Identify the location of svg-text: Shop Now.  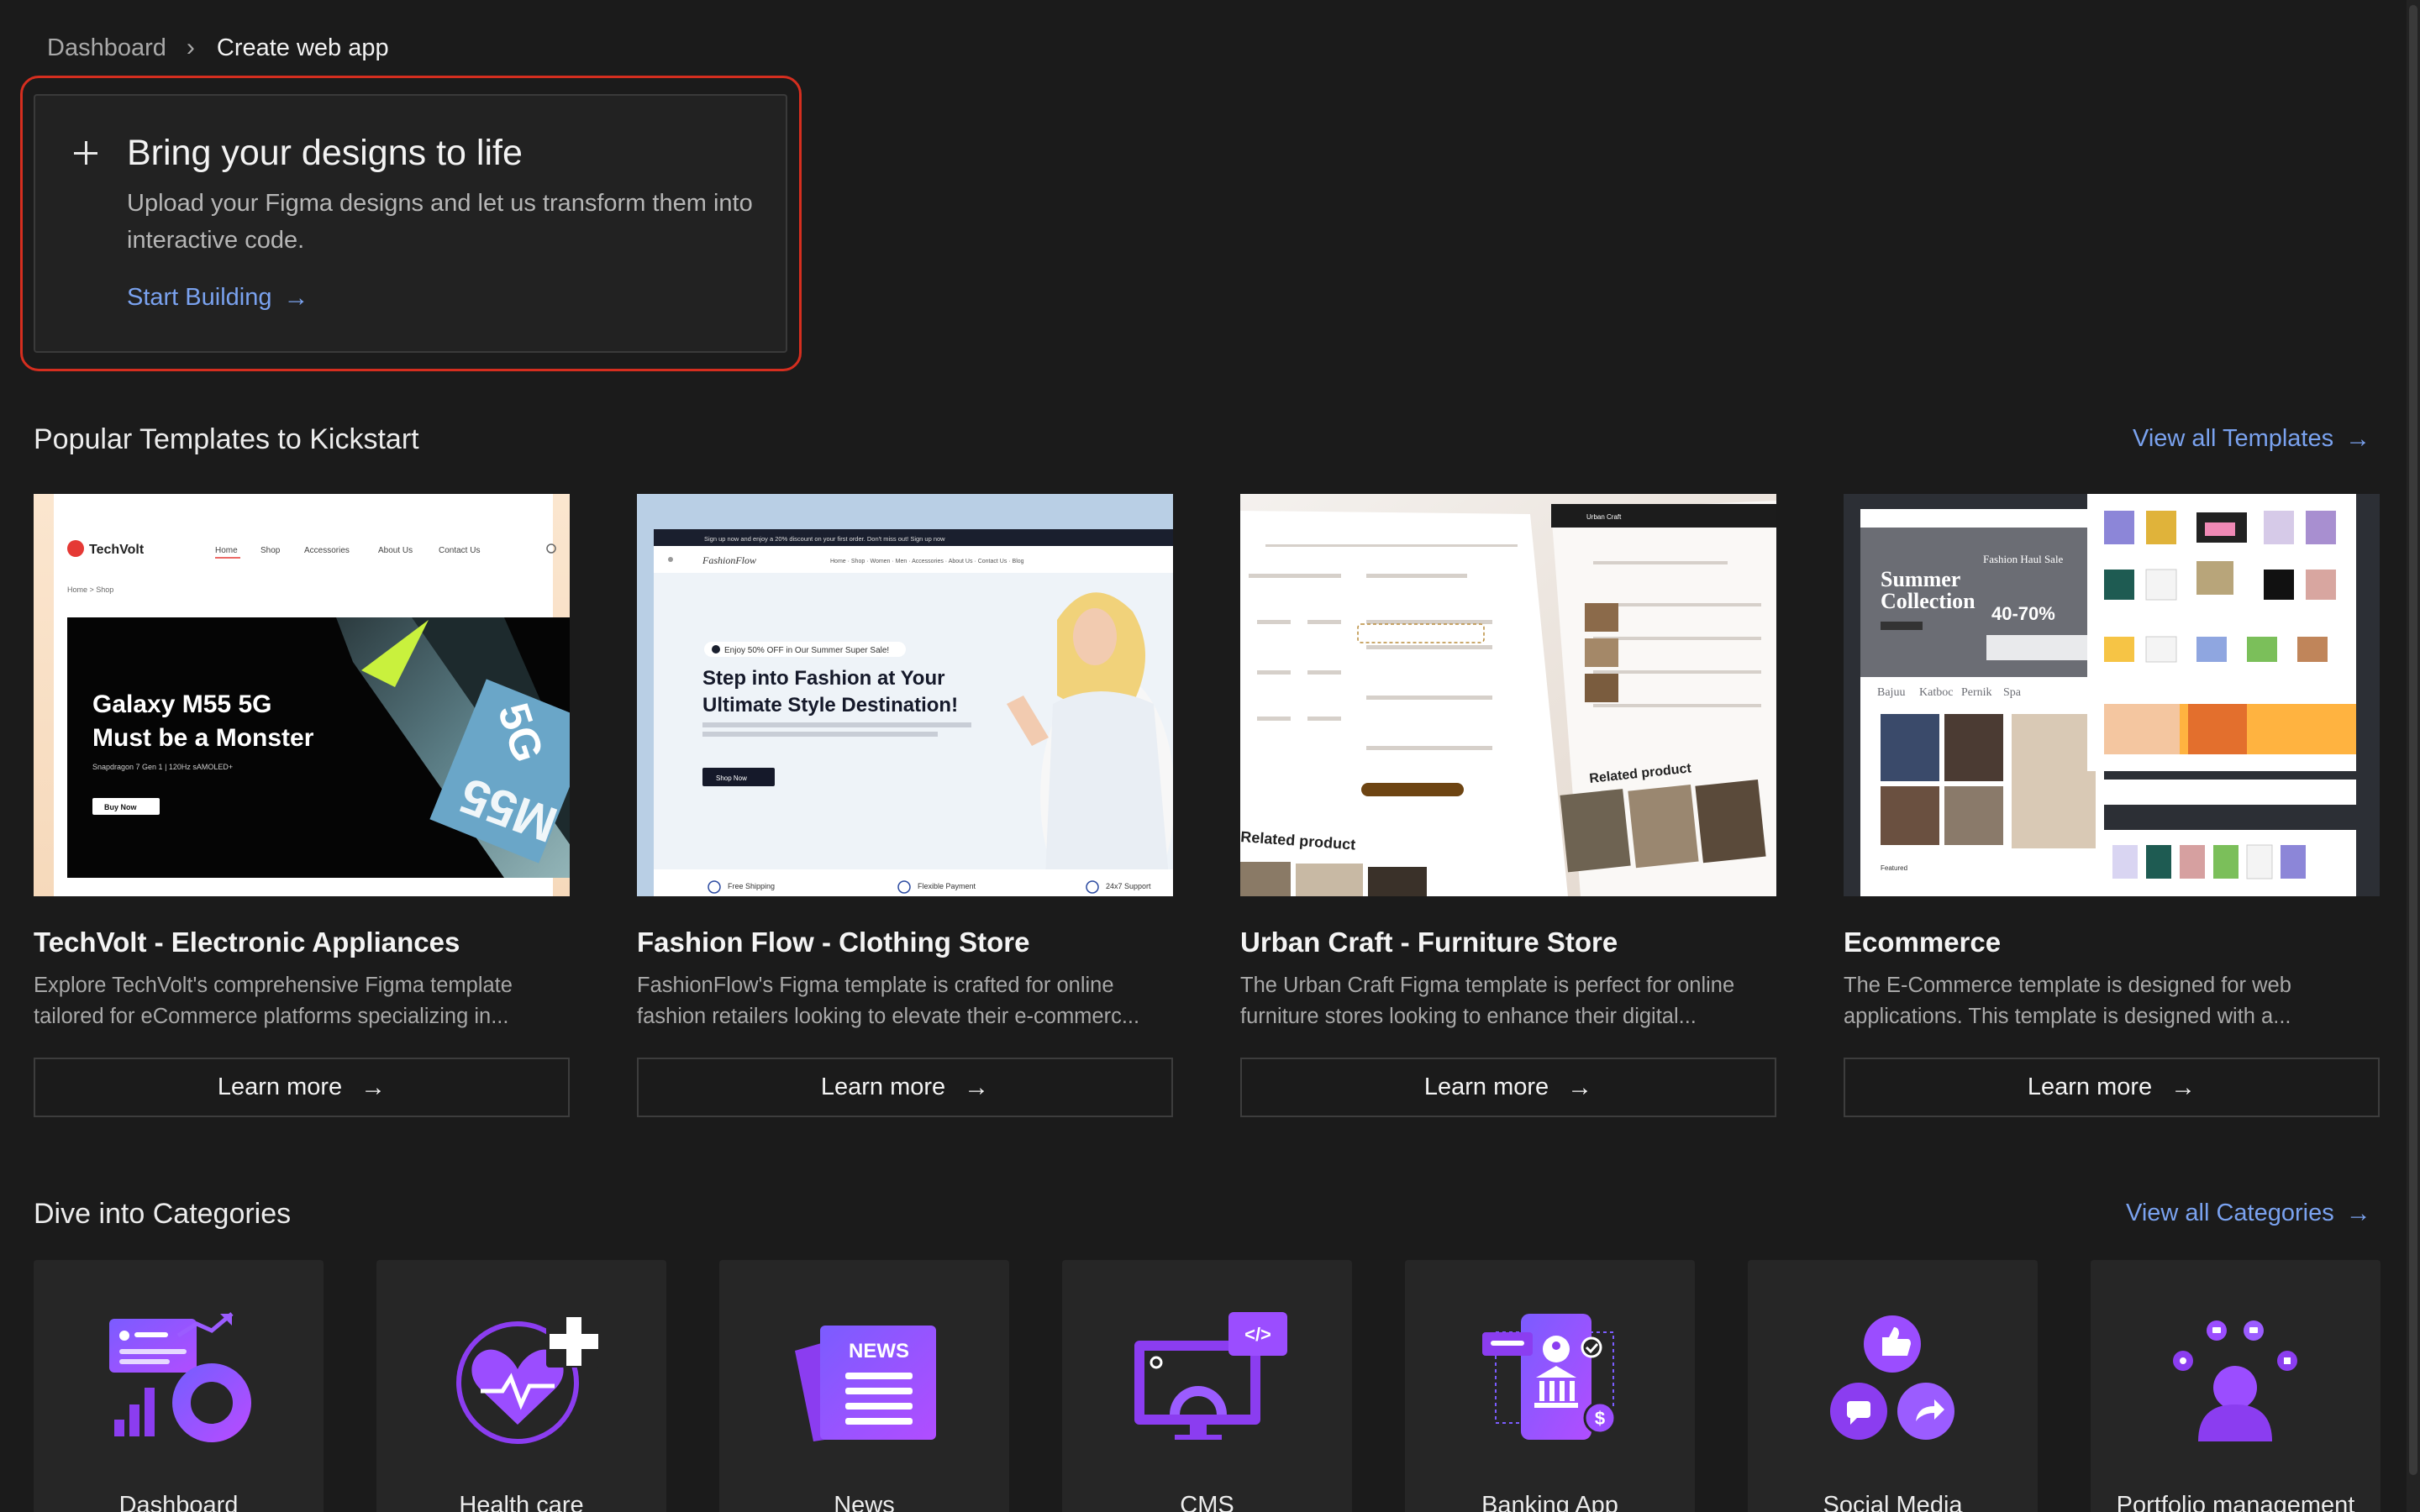
(732, 778).